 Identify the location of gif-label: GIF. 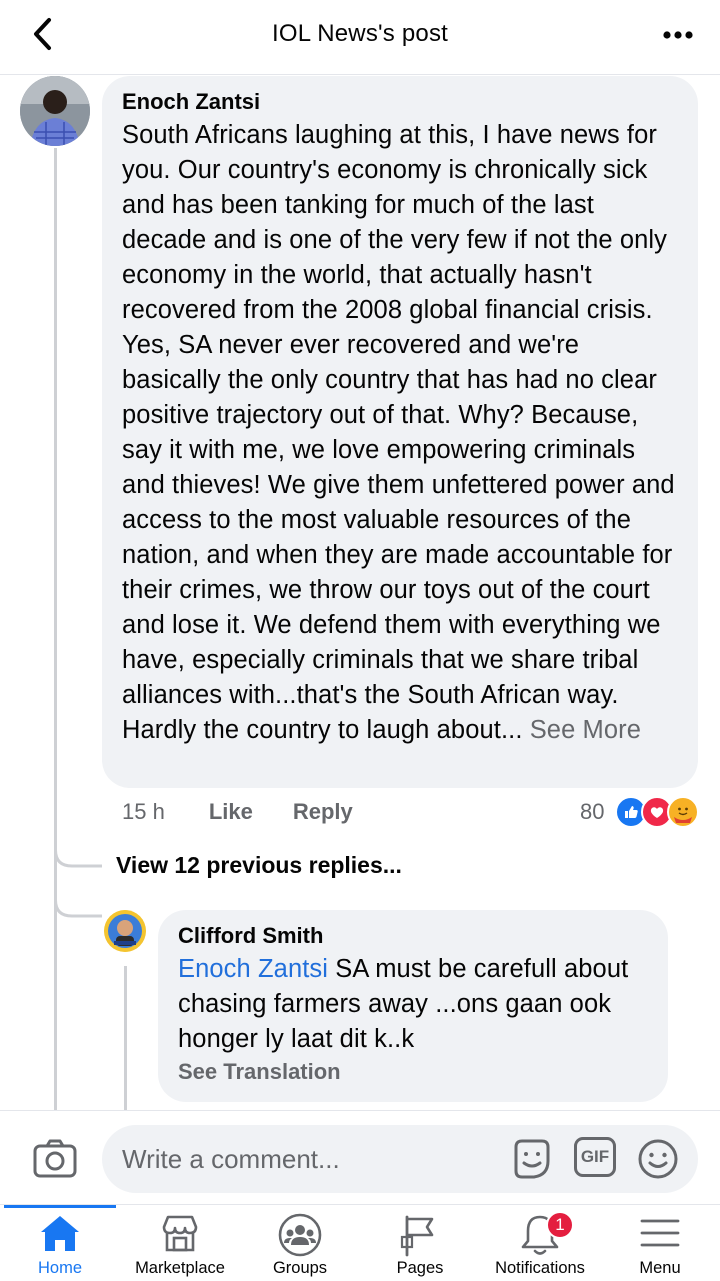
(595, 1156).